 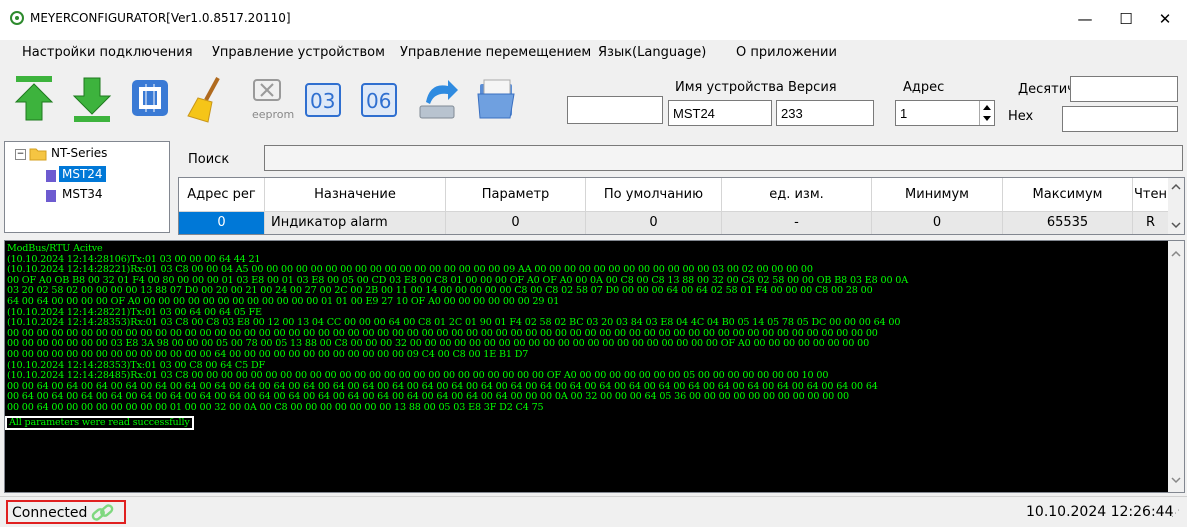 What do you see at coordinates (495, 52) in the screenshot?
I see `menu-motion-control: Управление перемещением` at bounding box center [495, 52].